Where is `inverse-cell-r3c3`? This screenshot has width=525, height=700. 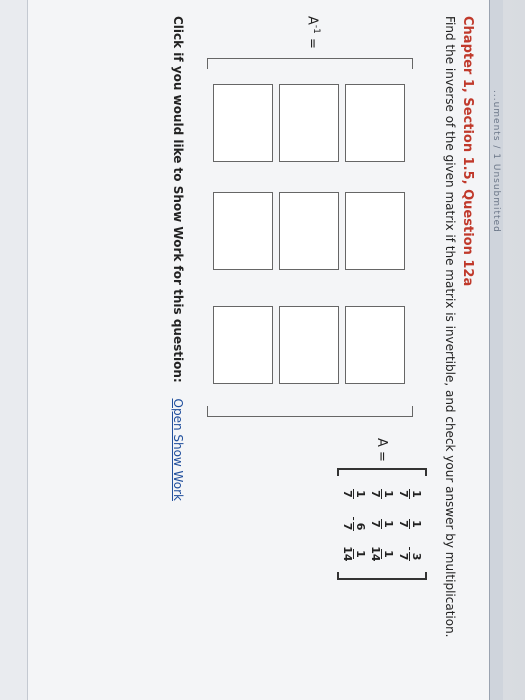
inverse-cell-r3c3 is located at coordinates (243, 345).